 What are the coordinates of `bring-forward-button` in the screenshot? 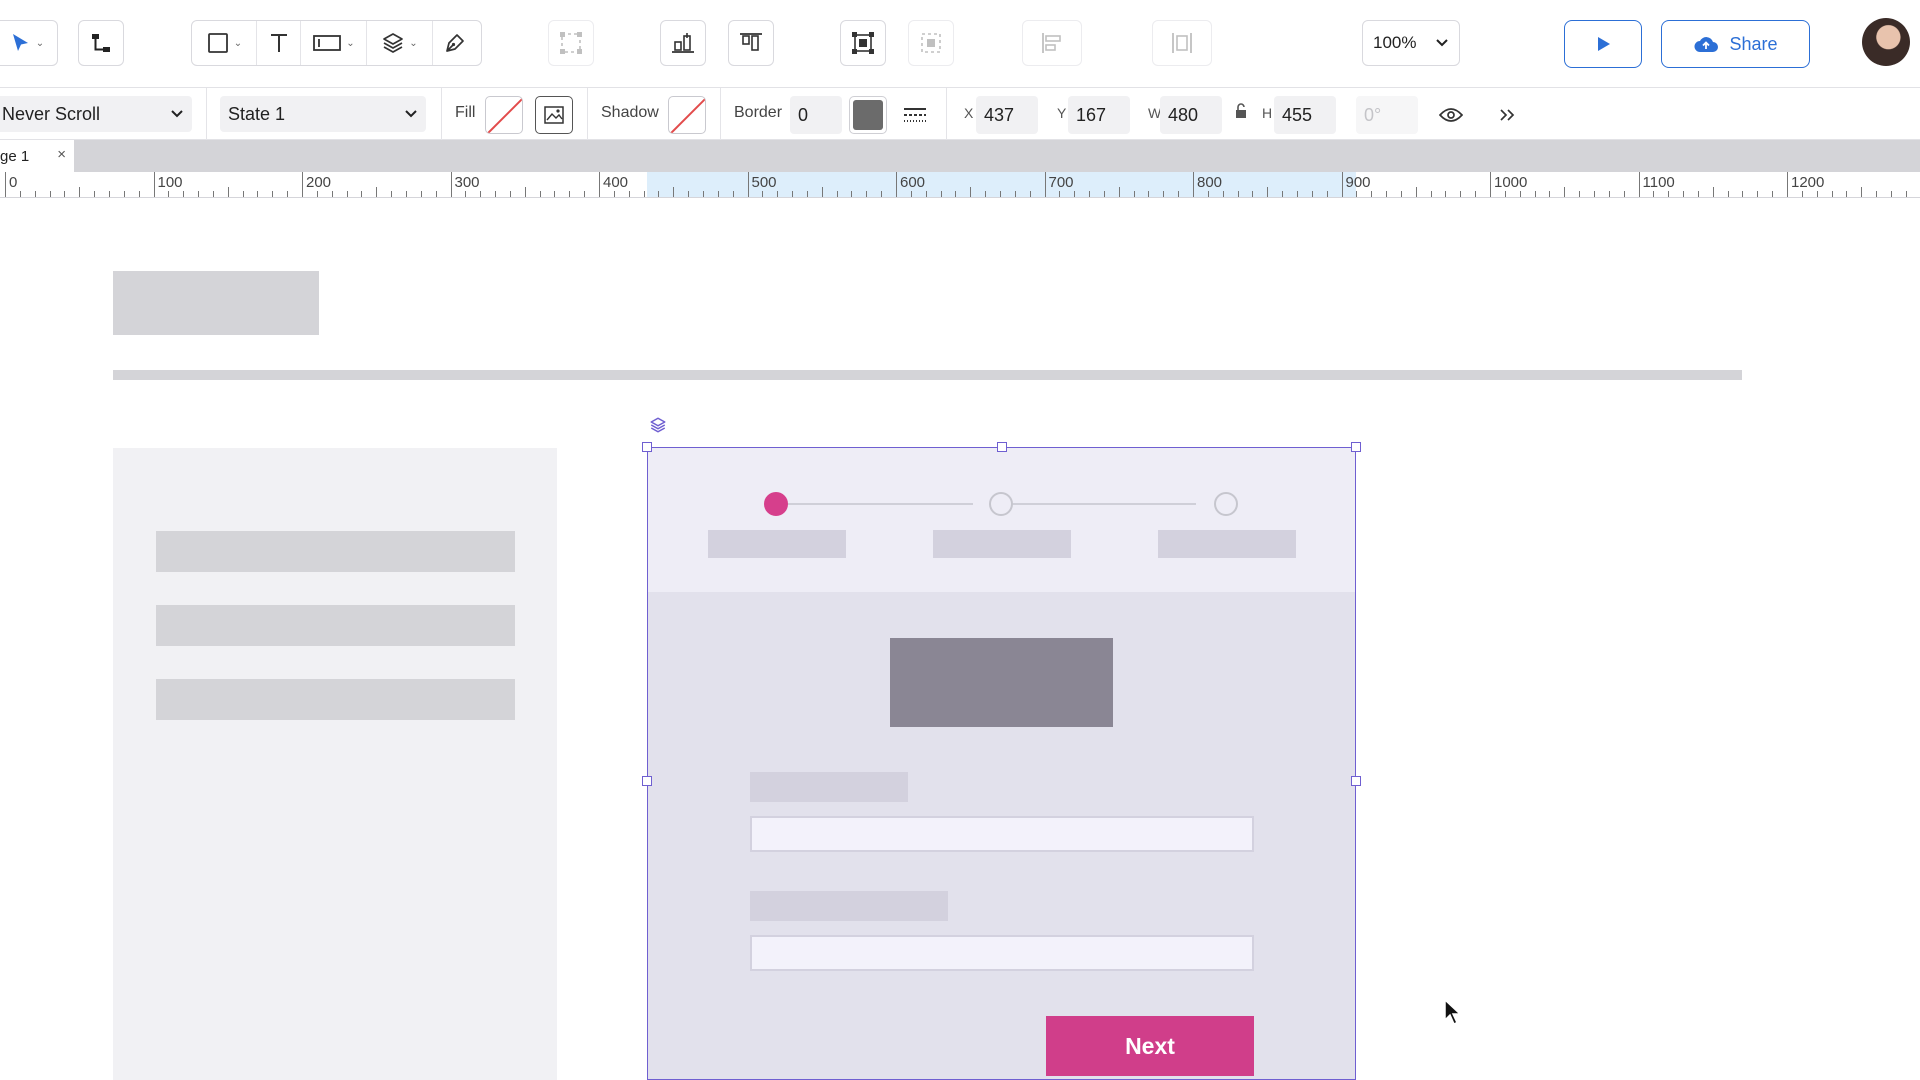 It's located at (683, 43).